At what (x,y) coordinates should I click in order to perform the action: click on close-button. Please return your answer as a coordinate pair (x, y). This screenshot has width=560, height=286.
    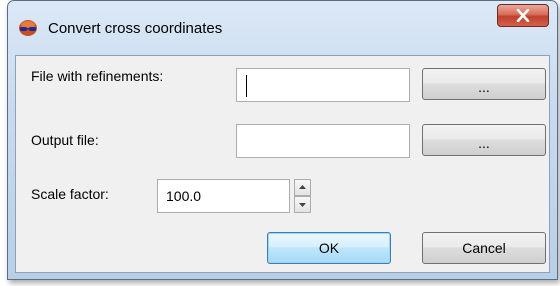
    Looking at the image, I should click on (523, 15).